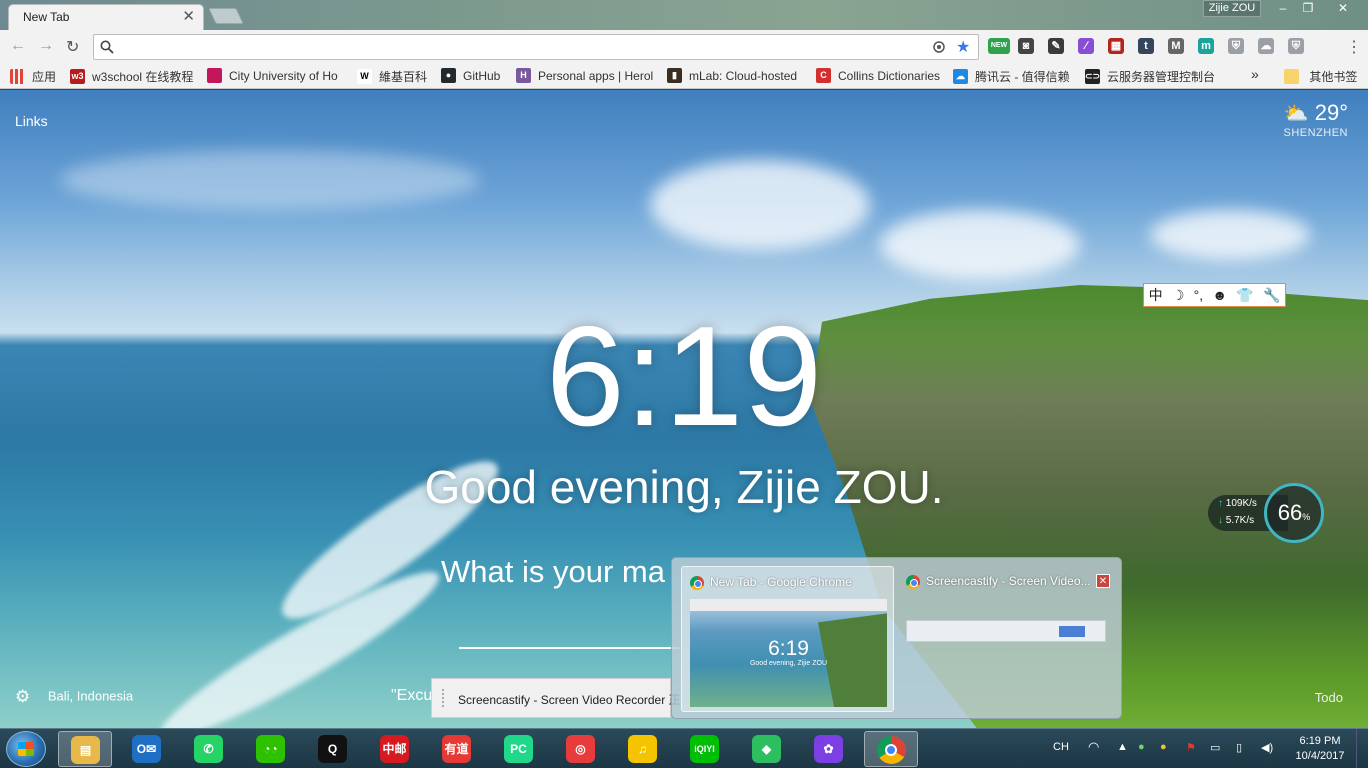 The width and height of the screenshot is (1368, 768). I want to click on taskbar-app-button: ✆, so click(209, 749).